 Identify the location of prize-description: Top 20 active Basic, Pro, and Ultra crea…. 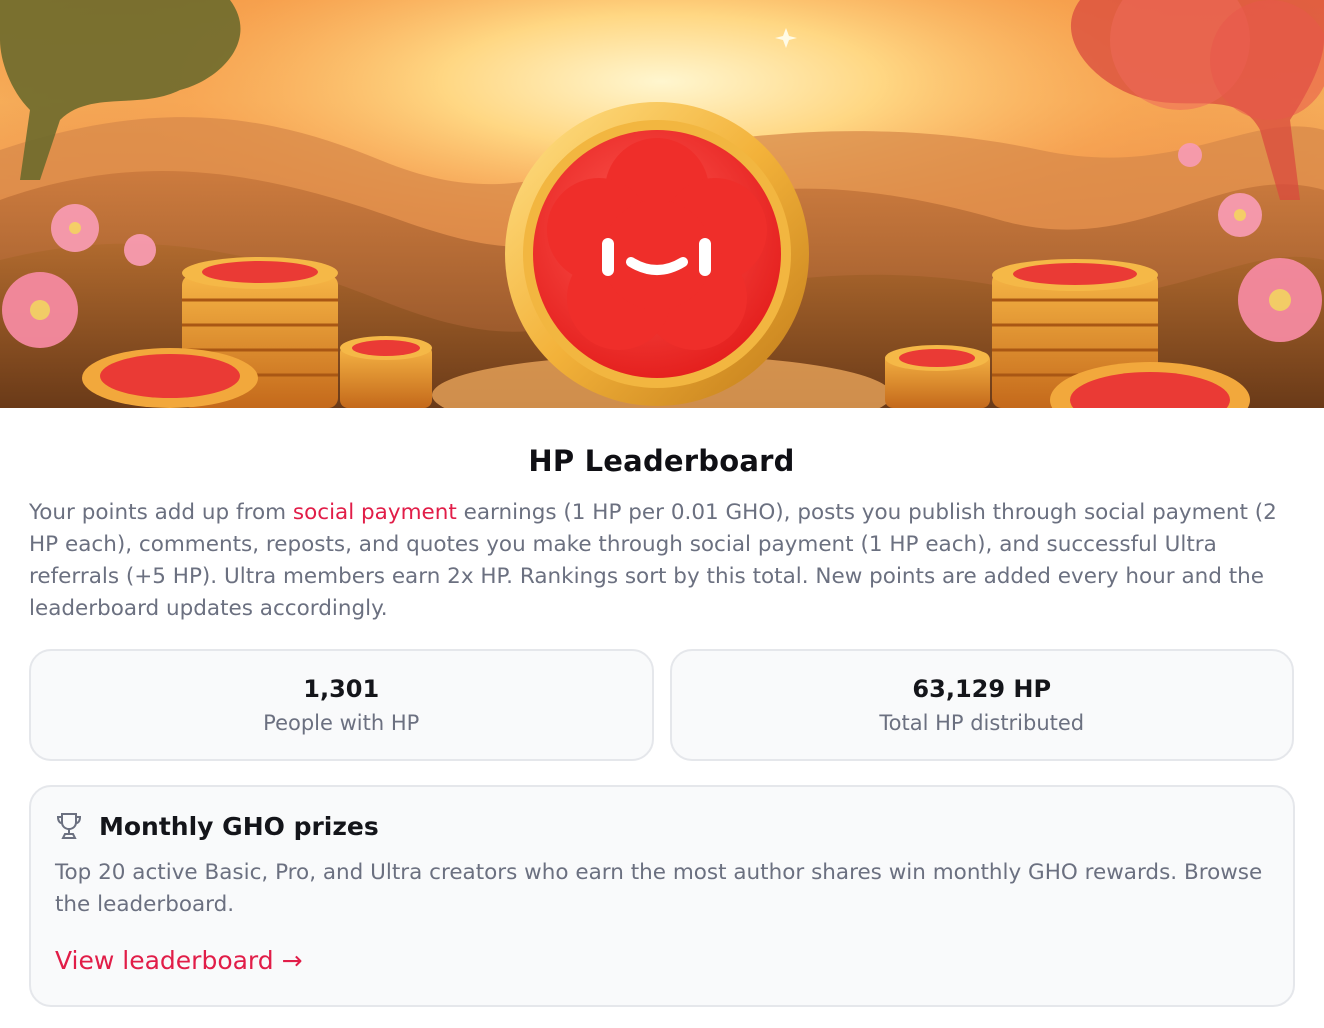
(659, 888).